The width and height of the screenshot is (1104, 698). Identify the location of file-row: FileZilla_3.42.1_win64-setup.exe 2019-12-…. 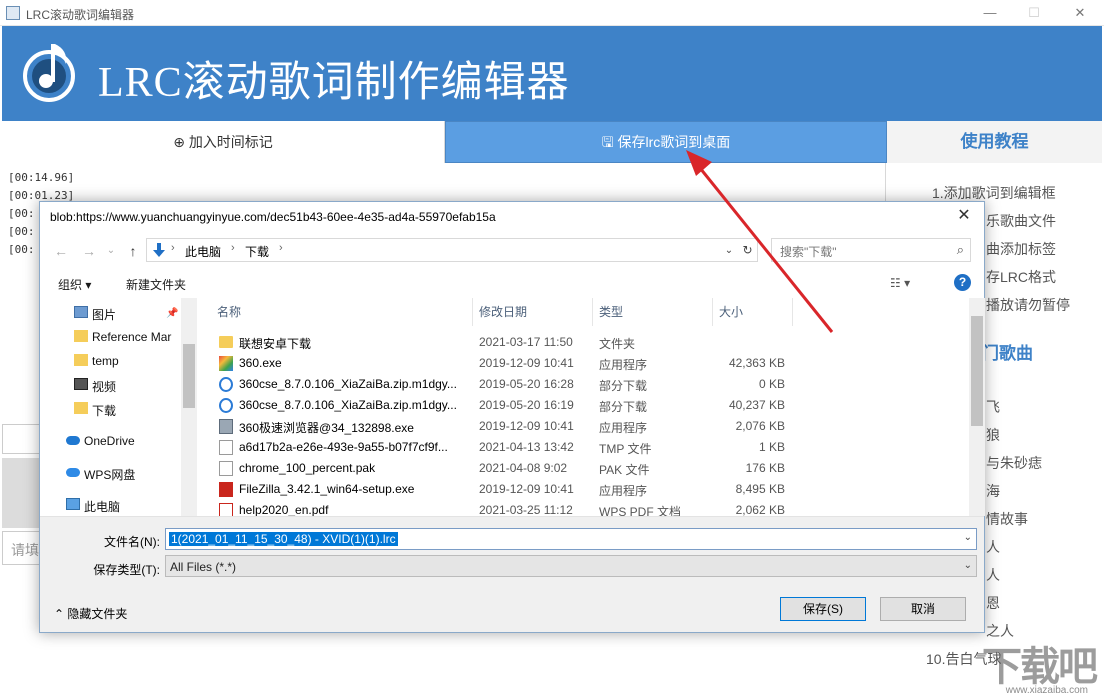
(583, 489).